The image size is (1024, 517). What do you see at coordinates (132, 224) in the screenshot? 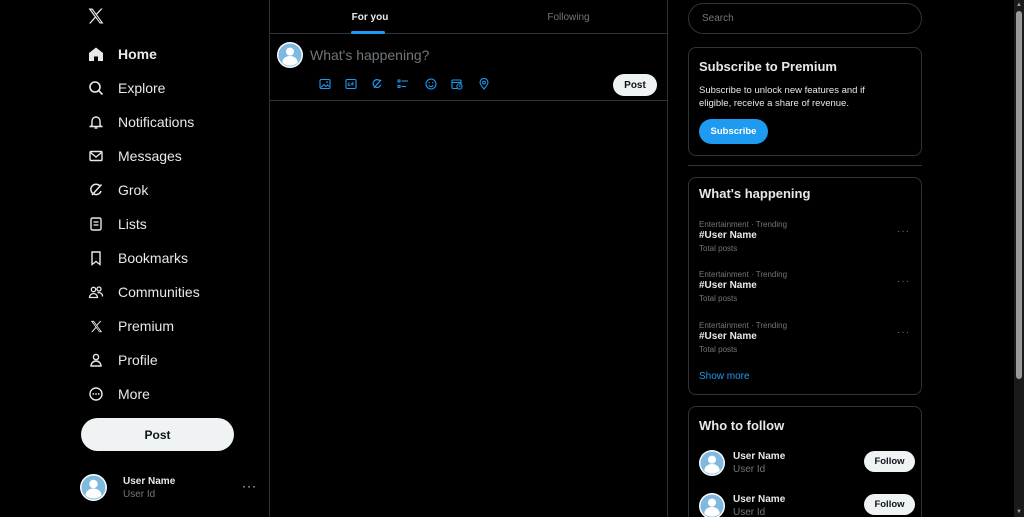
I see `nav-label-lists: Lists` at bounding box center [132, 224].